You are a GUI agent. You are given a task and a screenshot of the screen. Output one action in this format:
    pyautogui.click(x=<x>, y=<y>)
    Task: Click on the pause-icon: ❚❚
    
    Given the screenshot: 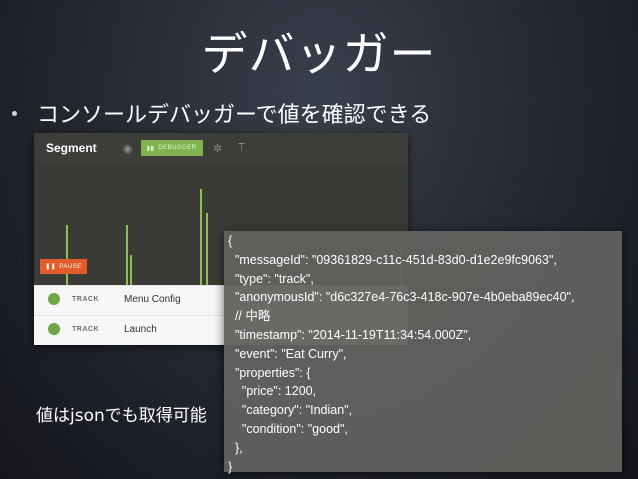 What is the action you would take?
    pyautogui.click(x=51, y=267)
    